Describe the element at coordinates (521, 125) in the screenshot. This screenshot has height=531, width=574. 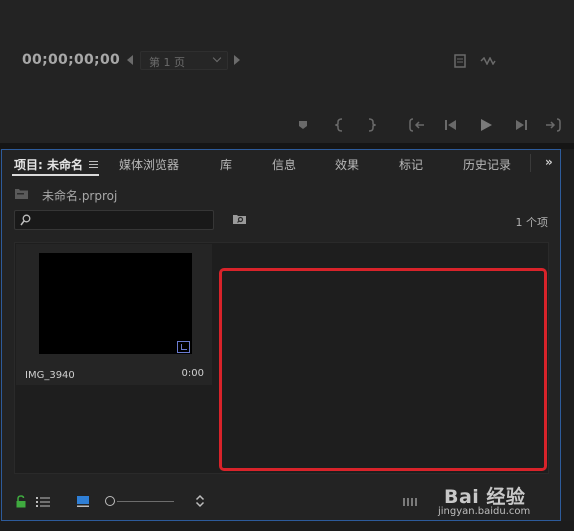
I see `step-forward-icon` at that location.